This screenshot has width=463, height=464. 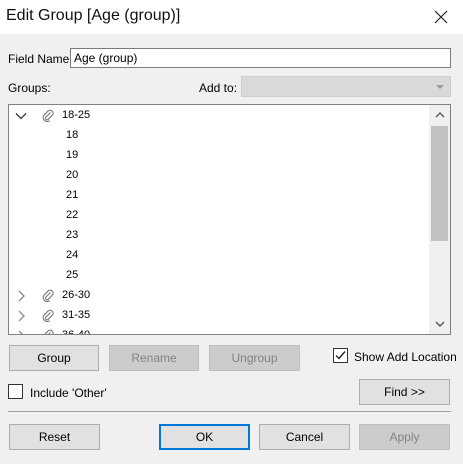 I want to click on scroll-up-button, so click(x=439, y=115).